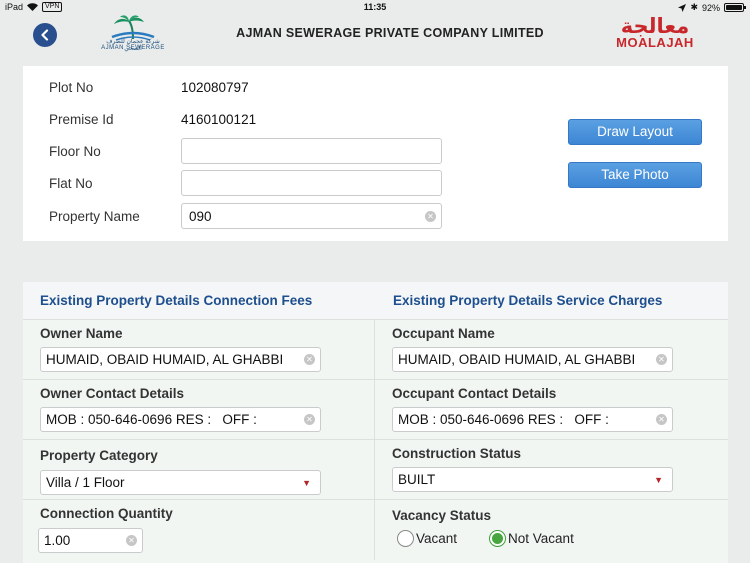  I want to click on occupant-name-input: HUMAID, OBAID HUMAID, AL GHABBI ✕, so click(532, 359).